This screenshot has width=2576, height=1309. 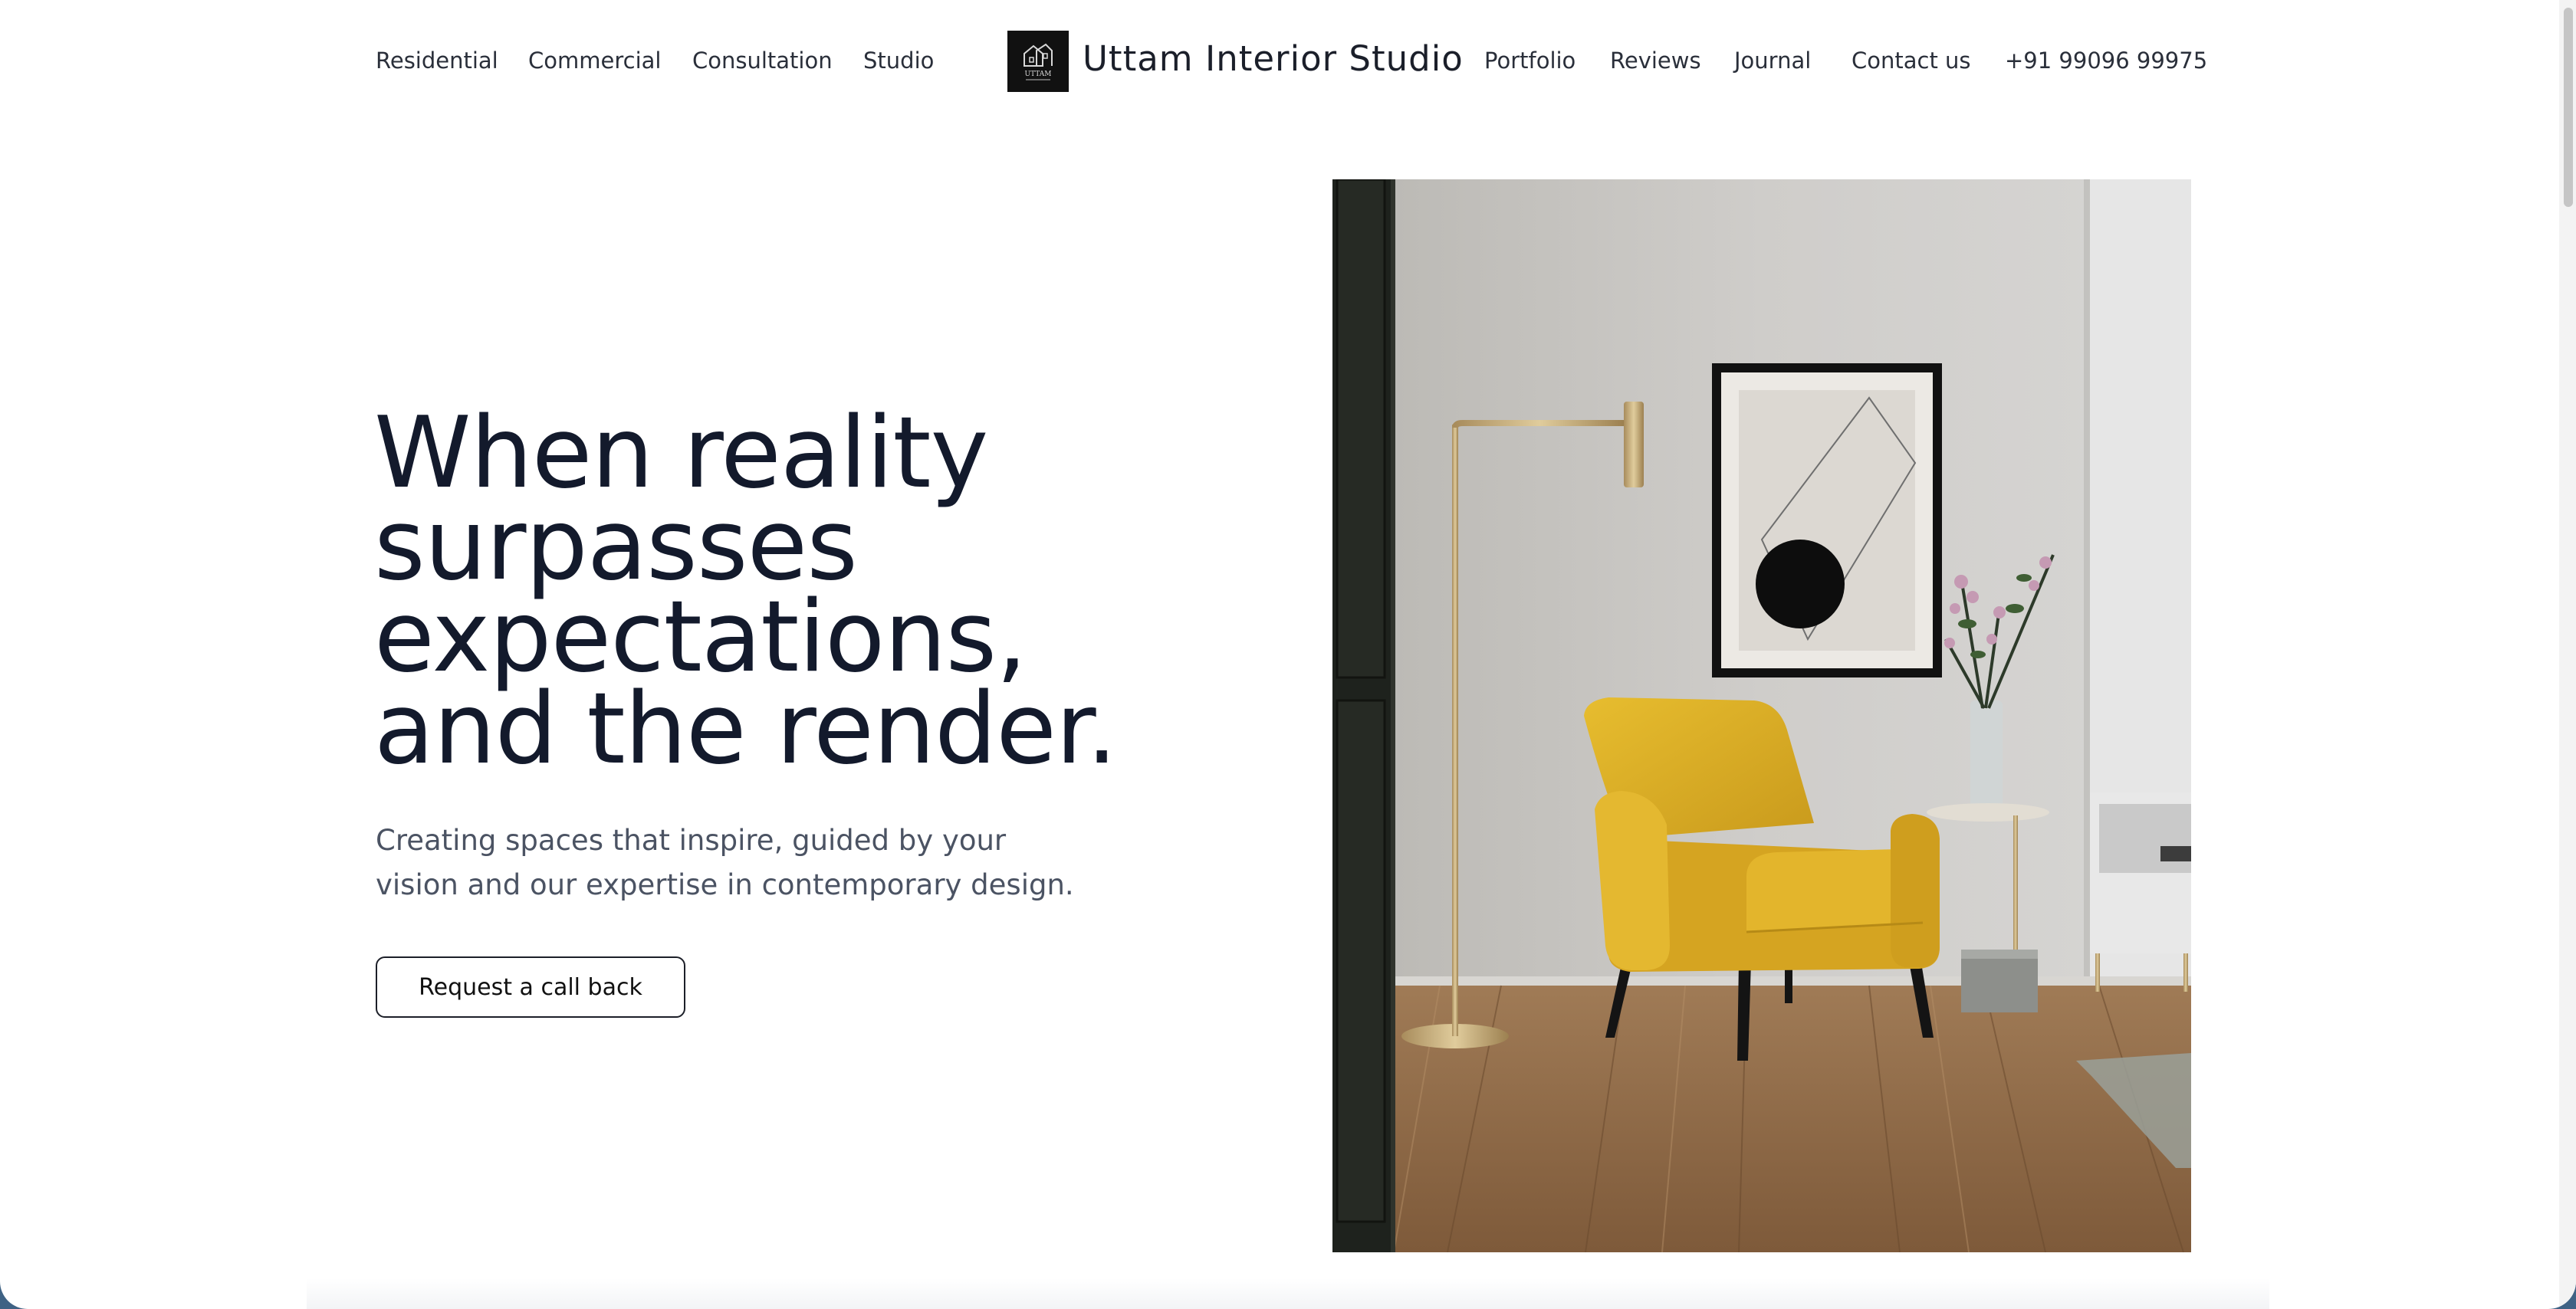 What do you see at coordinates (2568, 655) in the screenshot?
I see `scrollbar` at bounding box center [2568, 655].